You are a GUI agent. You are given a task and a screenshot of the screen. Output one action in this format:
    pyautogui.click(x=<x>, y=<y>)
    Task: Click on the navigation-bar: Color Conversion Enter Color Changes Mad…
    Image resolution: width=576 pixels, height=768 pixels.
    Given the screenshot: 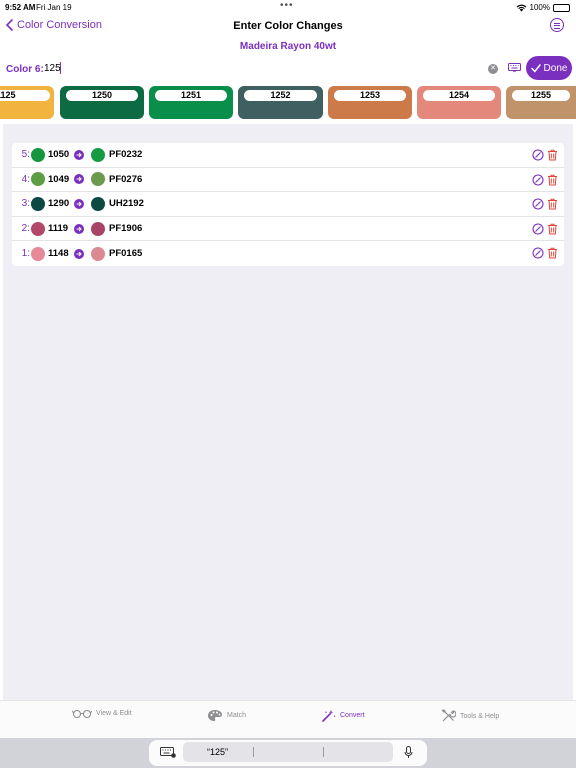 What is the action you would take?
    pyautogui.click(x=288, y=35)
    